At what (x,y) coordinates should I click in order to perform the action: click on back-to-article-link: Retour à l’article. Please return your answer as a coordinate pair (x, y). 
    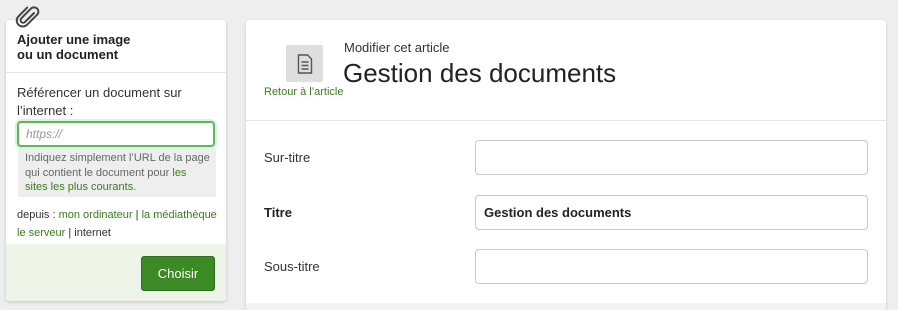
    Looking at the image, I should click on (303, 92).